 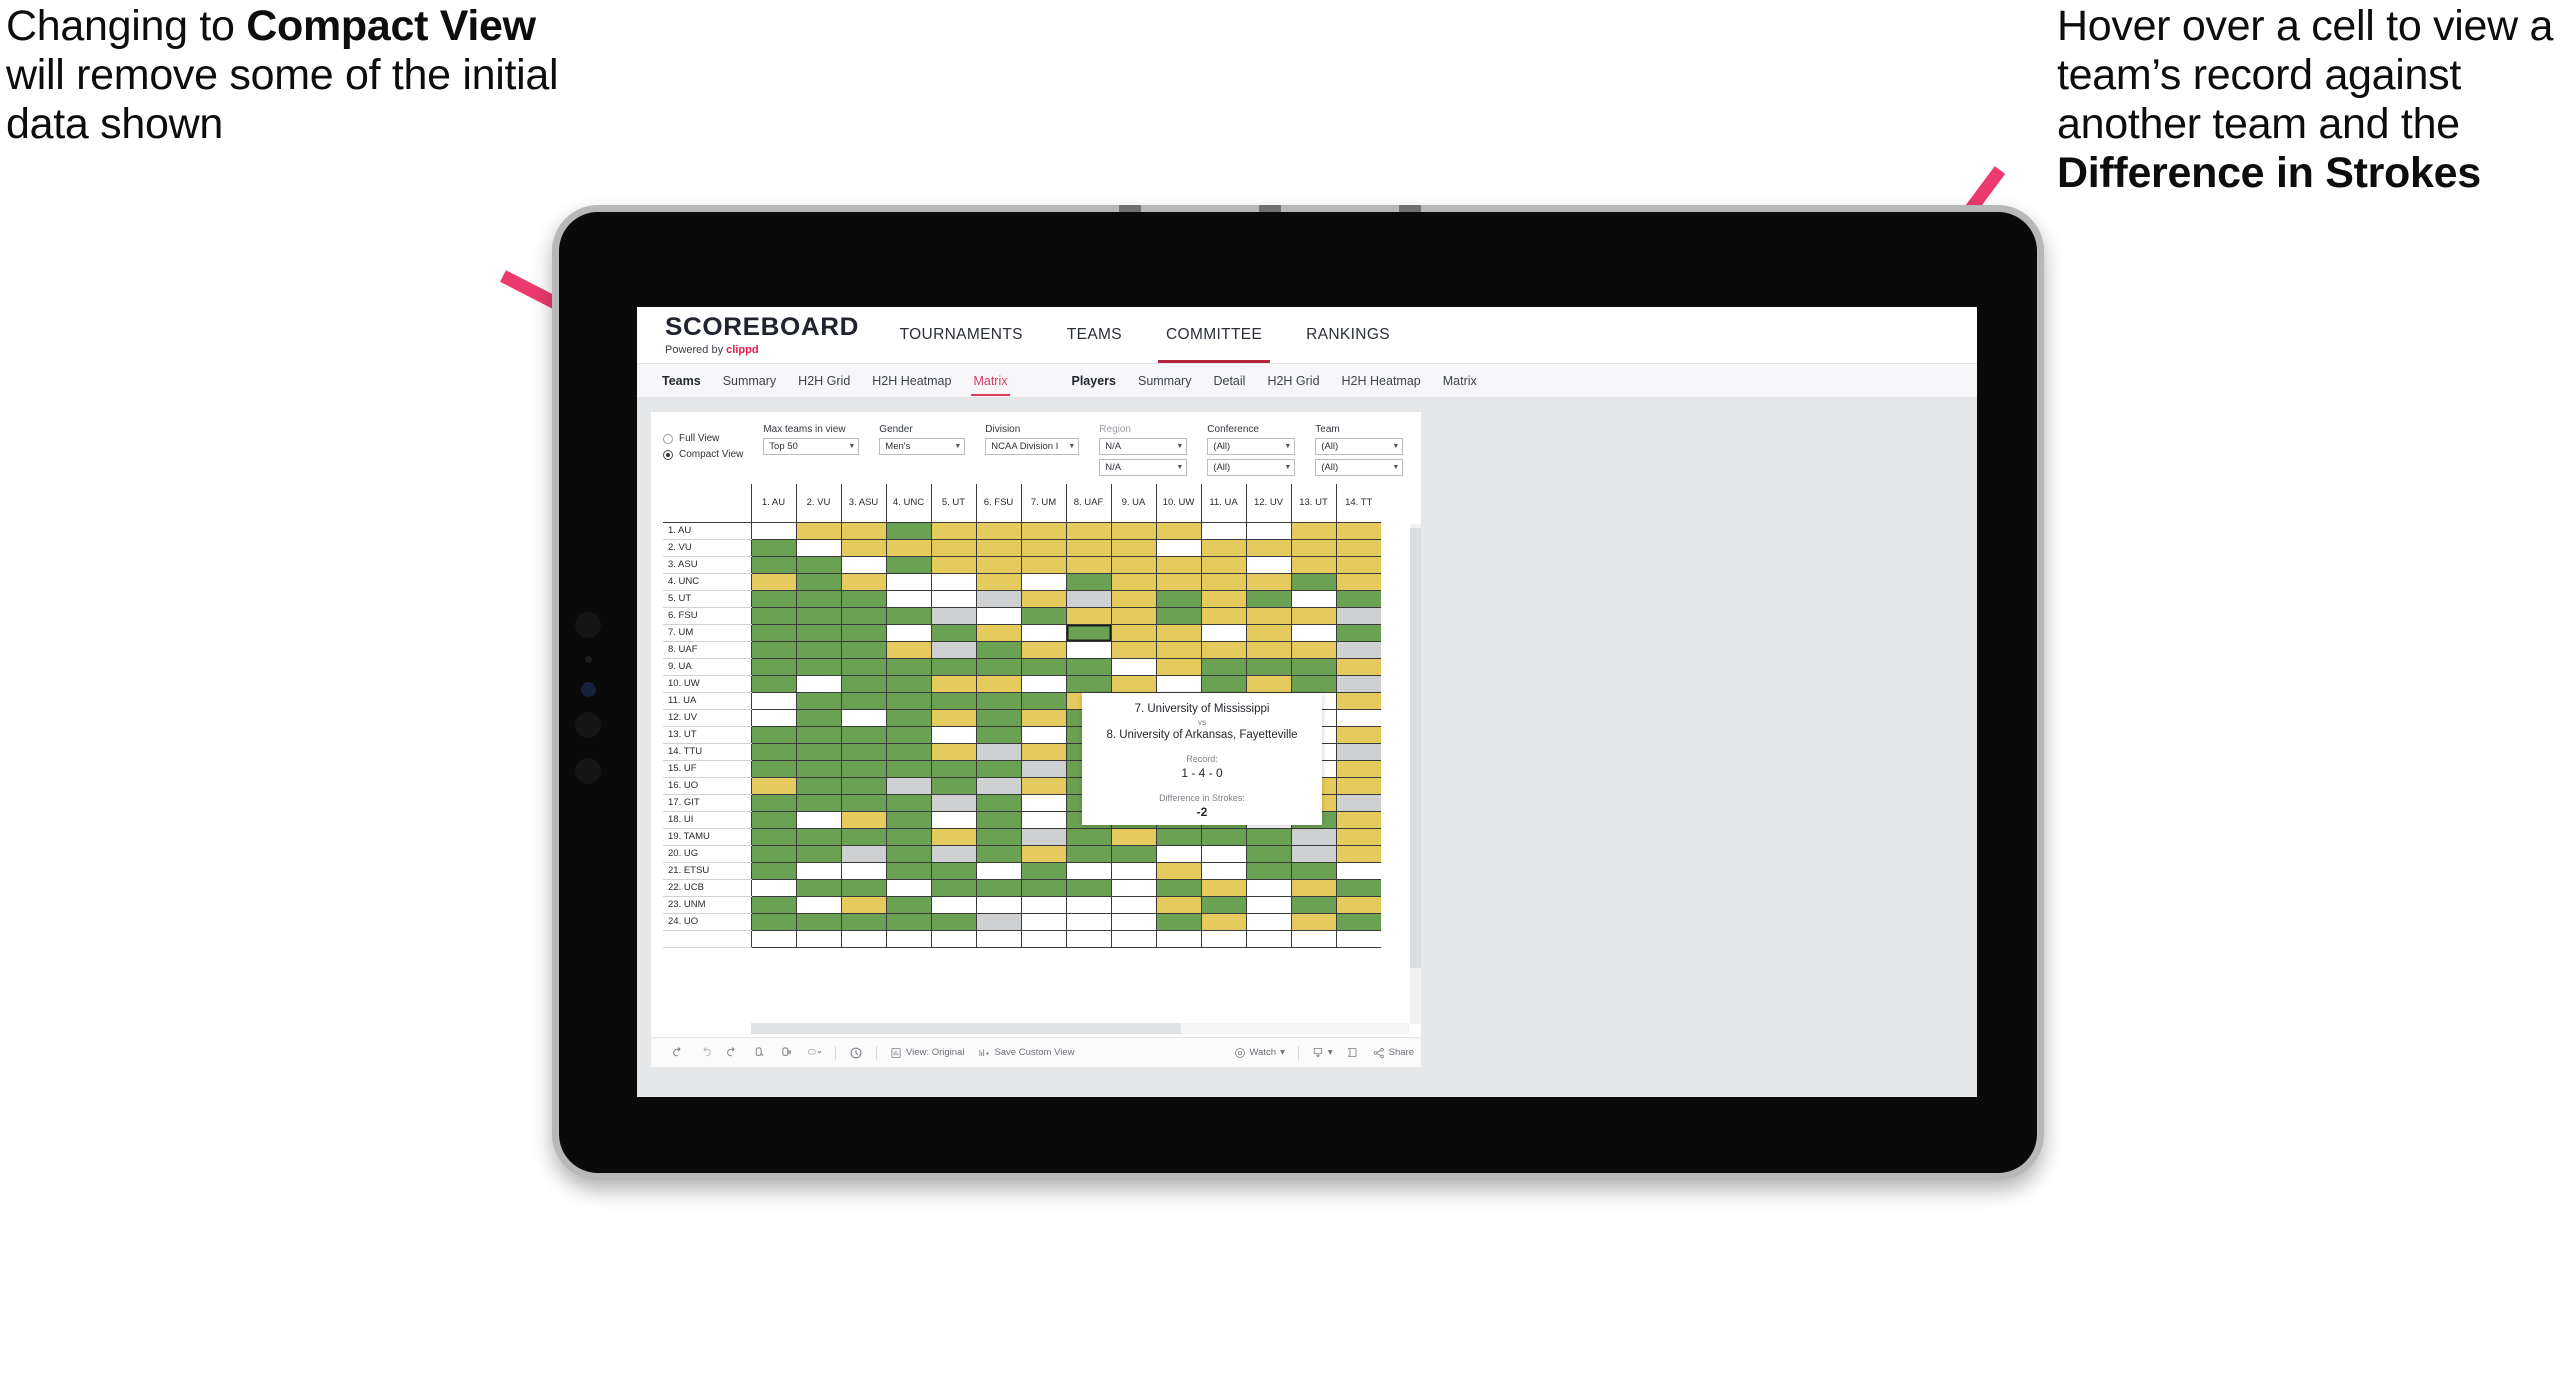 What do you see at coordinates (961, 335) in the screenshot?
I see `topnav-tournaments: TOURNAMENTS` at bounding box center [961, 335].